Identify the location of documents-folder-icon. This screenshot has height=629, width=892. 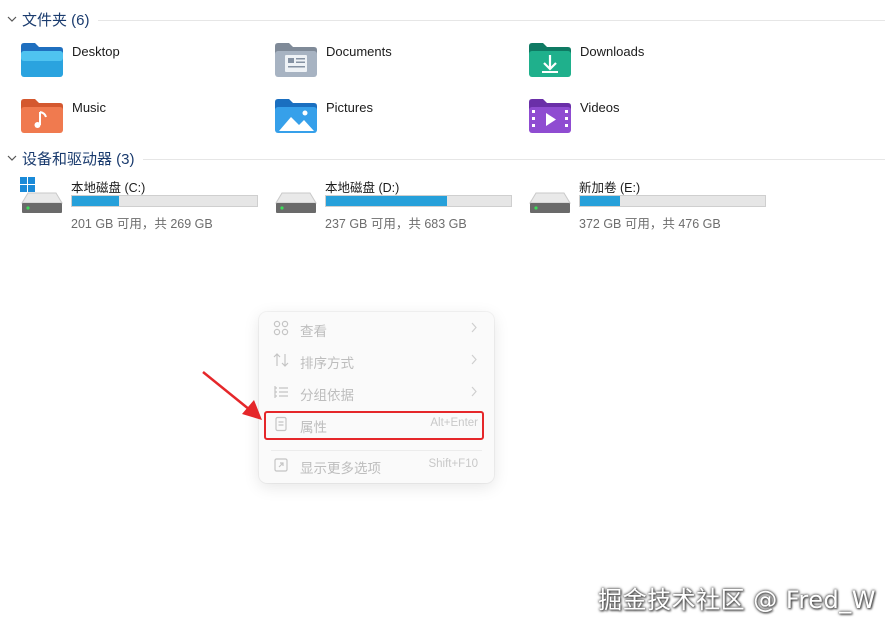
(296, 60).